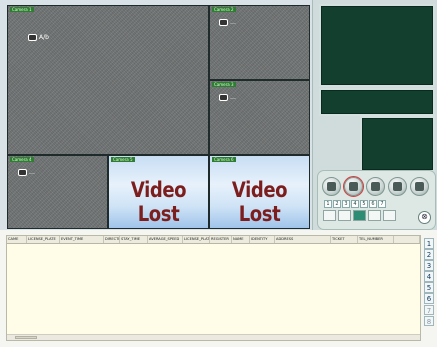 The width and height of the screenshot is (437, 347). What do you see at coordinates (82, 239) in the screenshot?
I see `column-header: EVENT_TIME` at bounding box center [82, 239].